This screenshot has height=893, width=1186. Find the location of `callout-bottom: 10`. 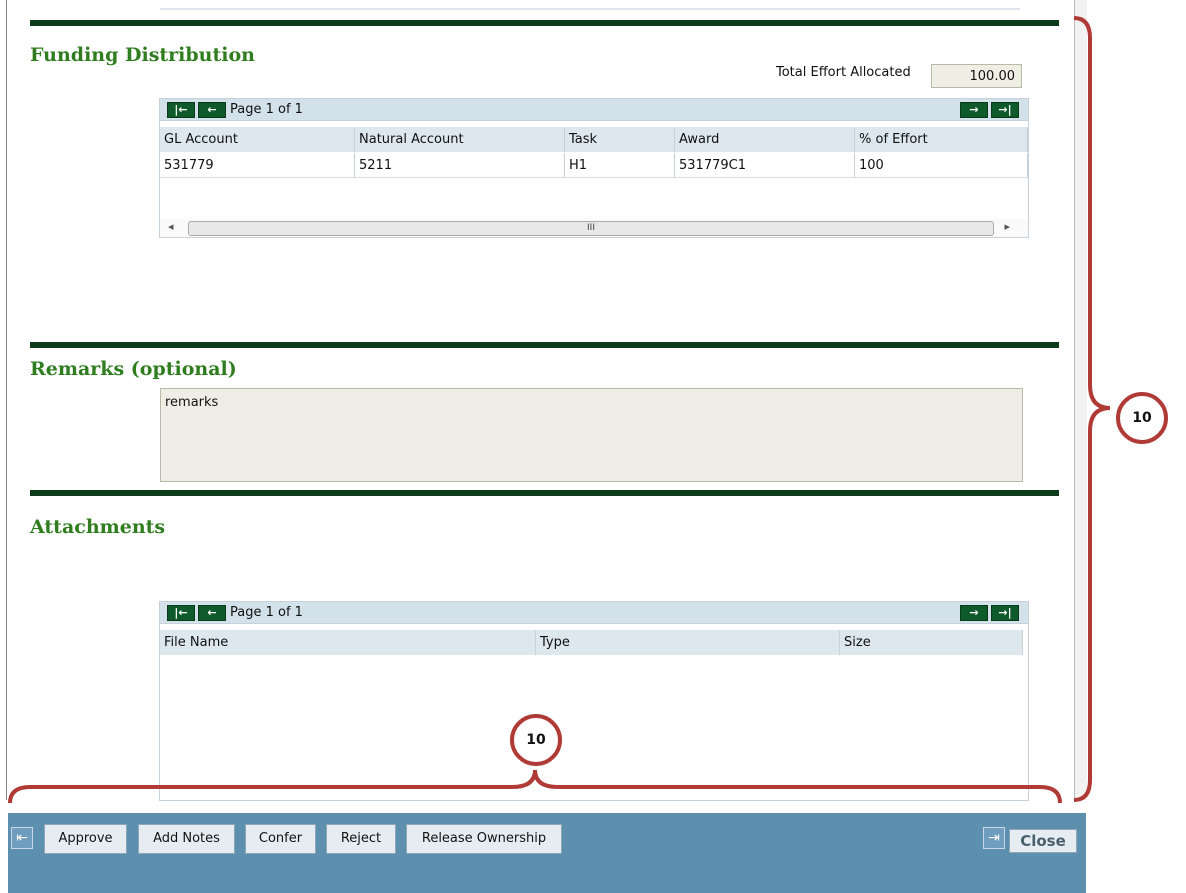

callout-bottom: 10 is located at coordinates (536, 740).